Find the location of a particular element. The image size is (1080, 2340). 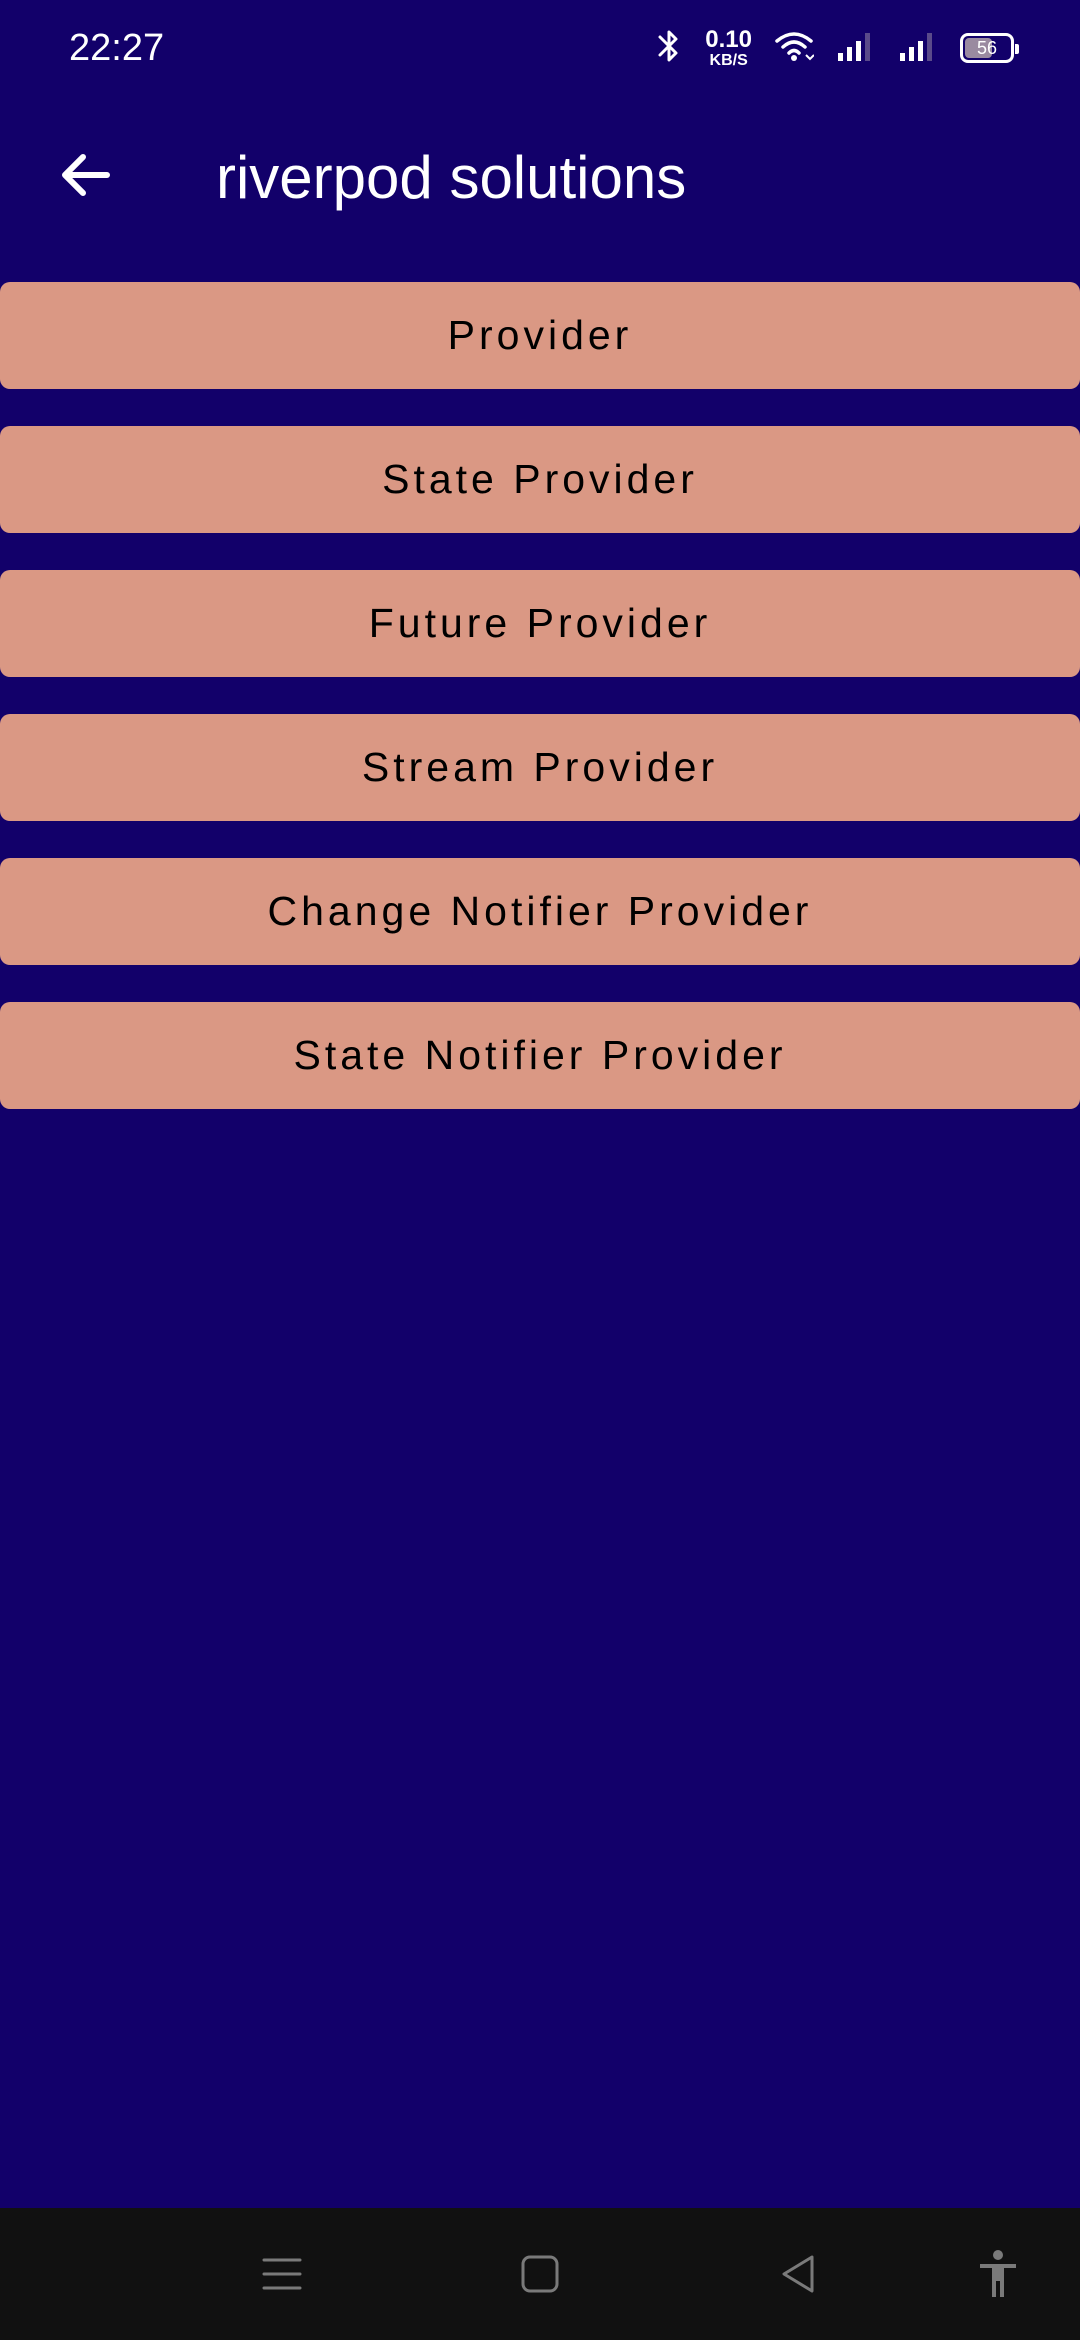

system-nav-bar is located at coordinates (540, 2274).